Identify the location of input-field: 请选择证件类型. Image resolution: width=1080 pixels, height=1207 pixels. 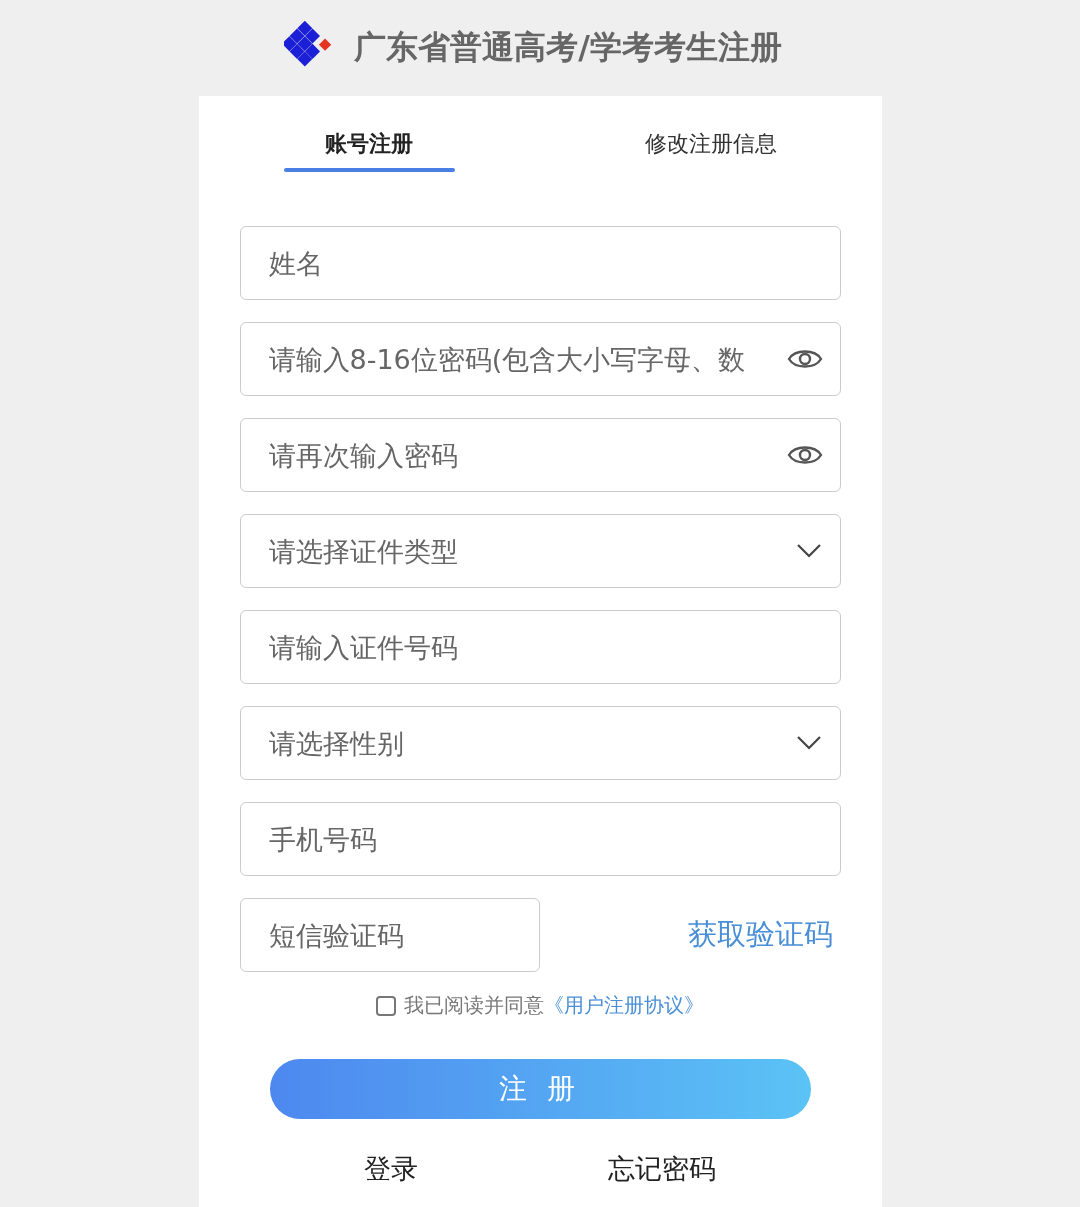
(540, 551).